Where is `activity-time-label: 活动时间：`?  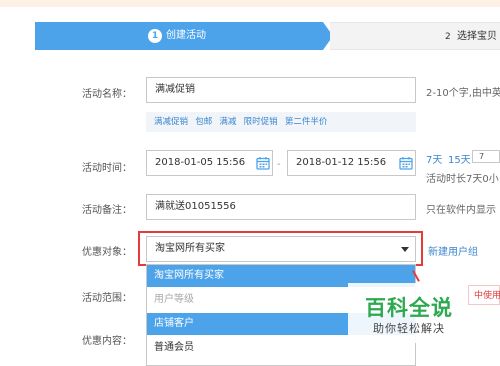
activity-time-label: 活动时间： is located at coordinates (107, 168).